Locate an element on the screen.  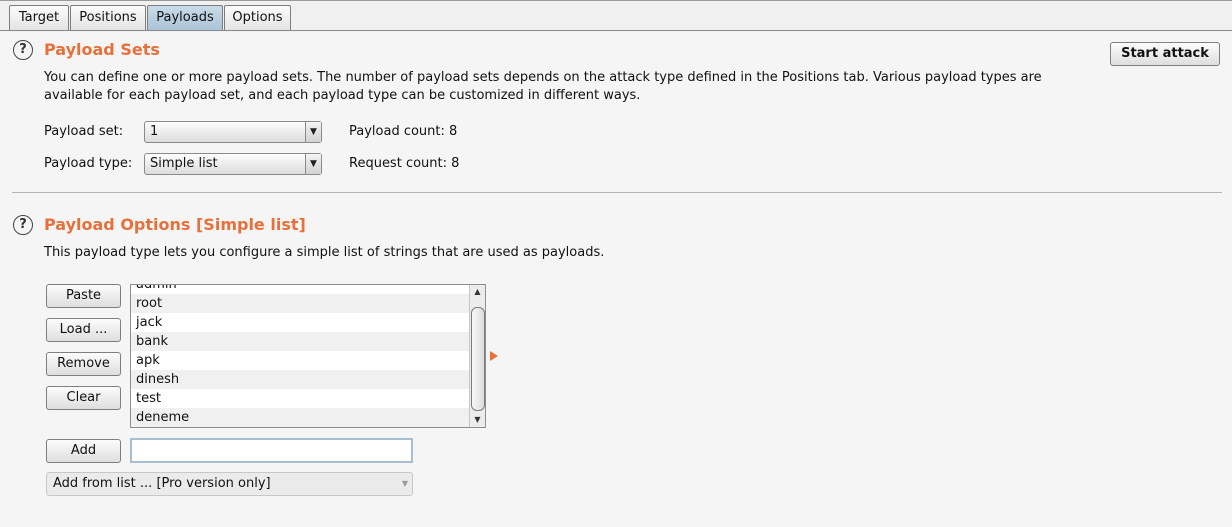
payload-set-select: 1 ▼ is located at coordinates (233, 132).